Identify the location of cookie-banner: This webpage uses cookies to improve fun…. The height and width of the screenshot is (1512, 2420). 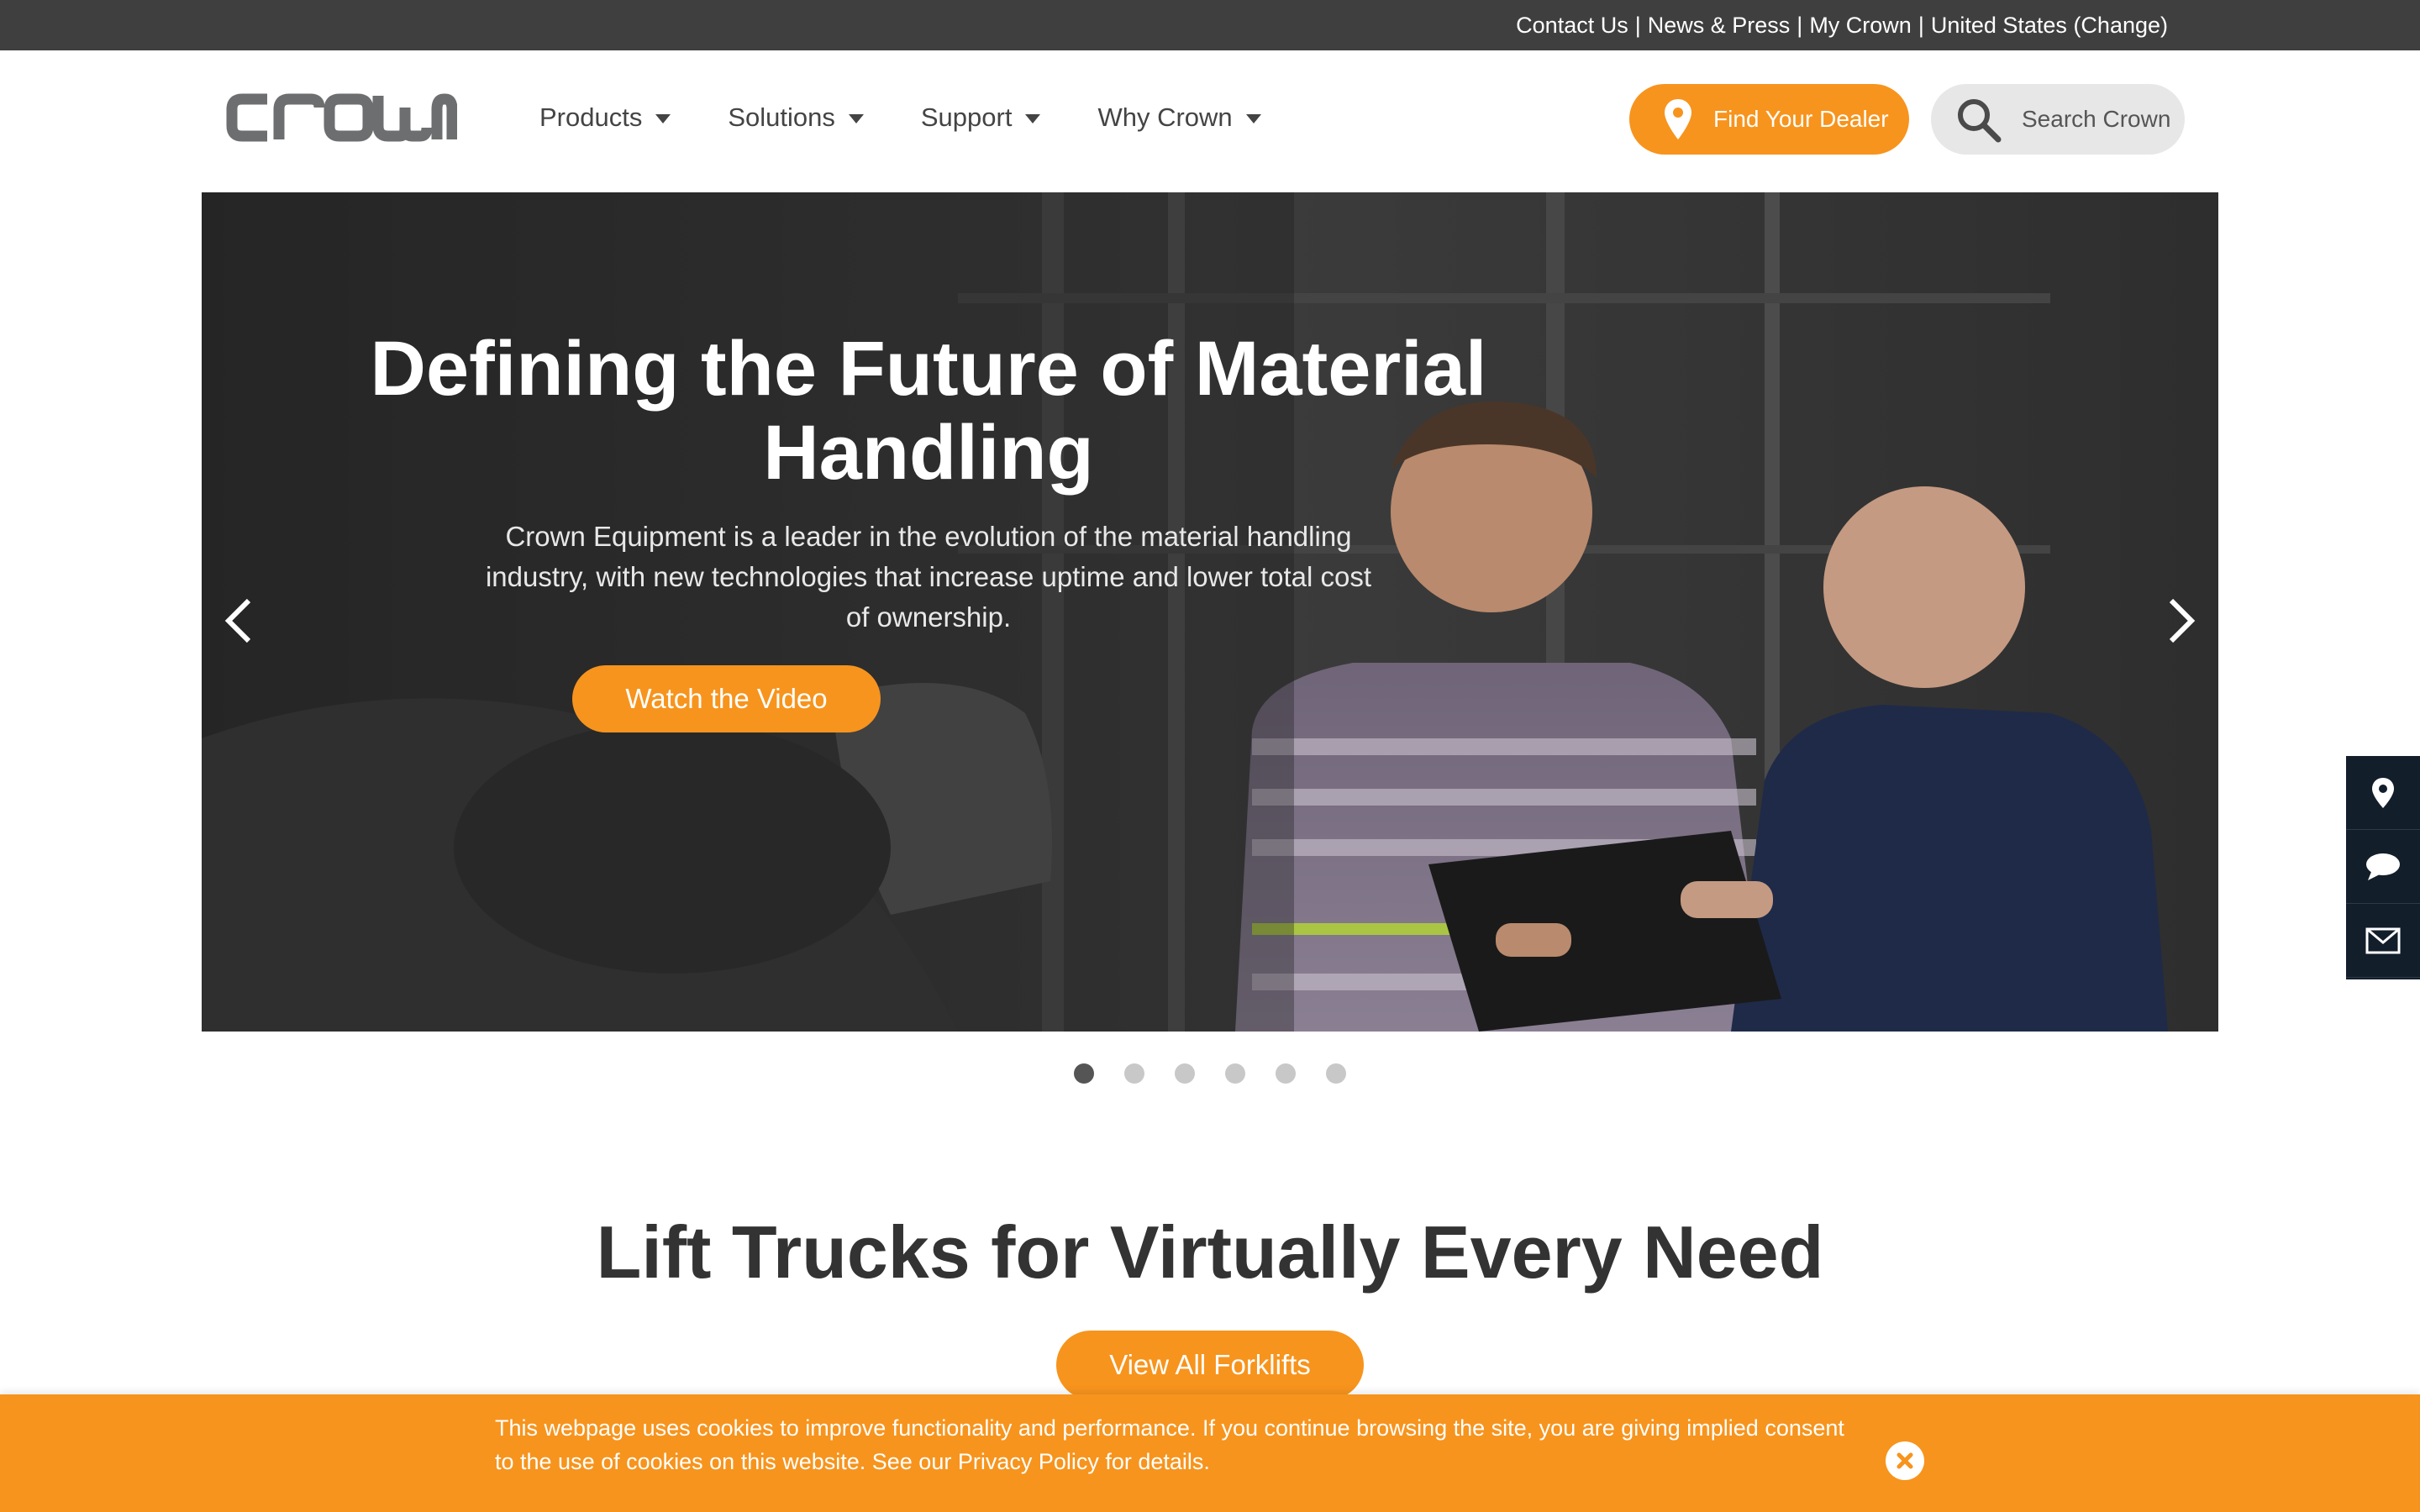
(1210, 1453).